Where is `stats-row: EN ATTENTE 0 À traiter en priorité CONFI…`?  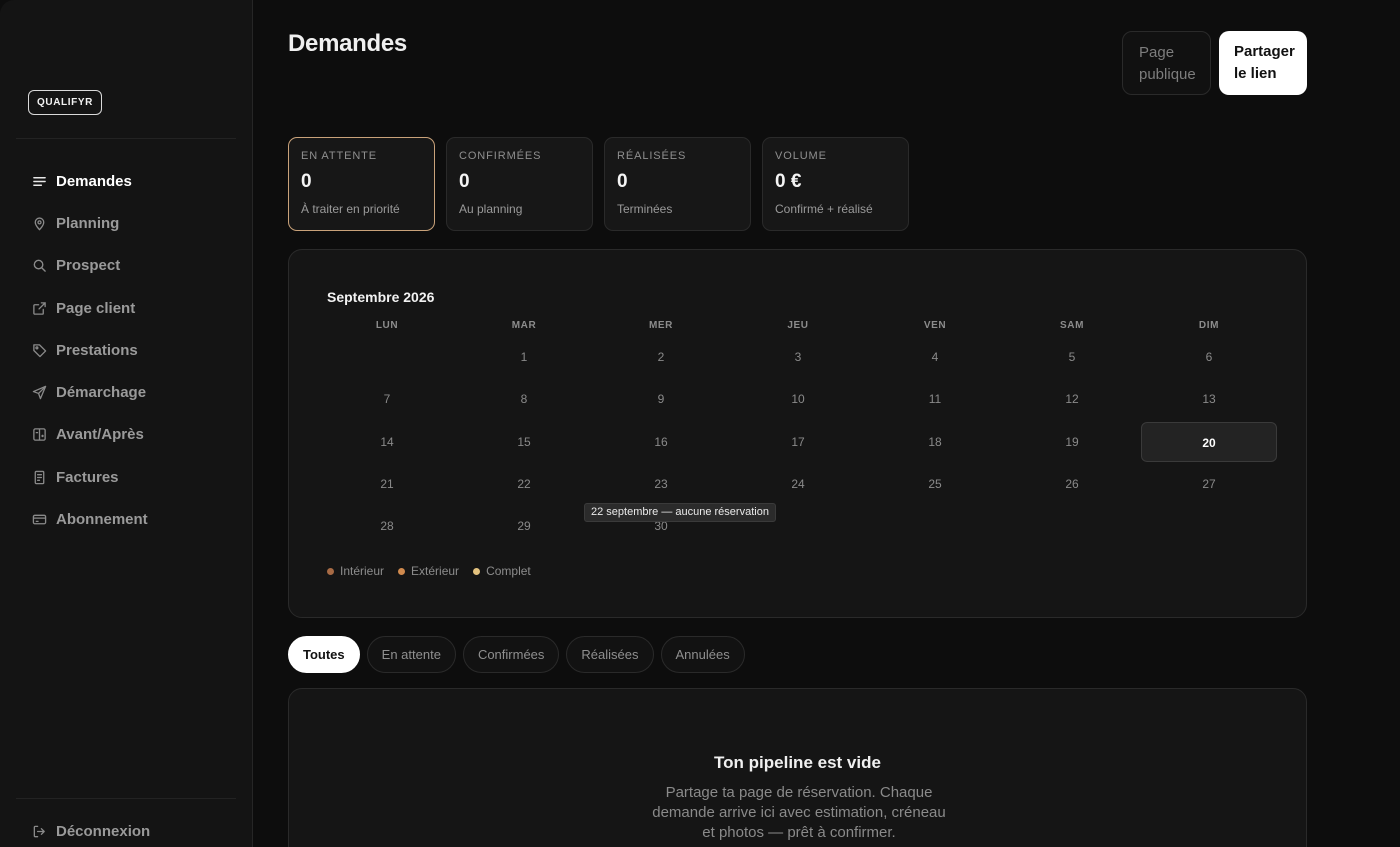 stats-row: EN ATTENTE 0 À traiter en priorité CONFI… is located at coordinates (598, 184).